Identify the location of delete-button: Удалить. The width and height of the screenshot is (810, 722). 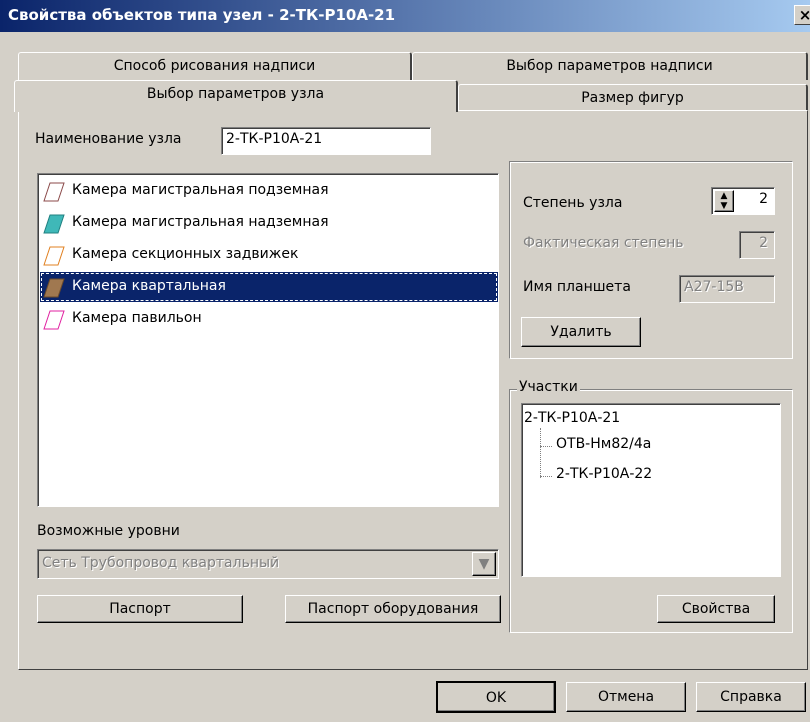
(581, 332).